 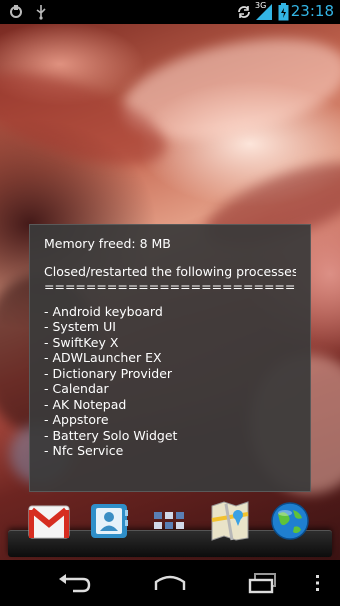 I want to click on menu-icon, so click(x=318, y=583).